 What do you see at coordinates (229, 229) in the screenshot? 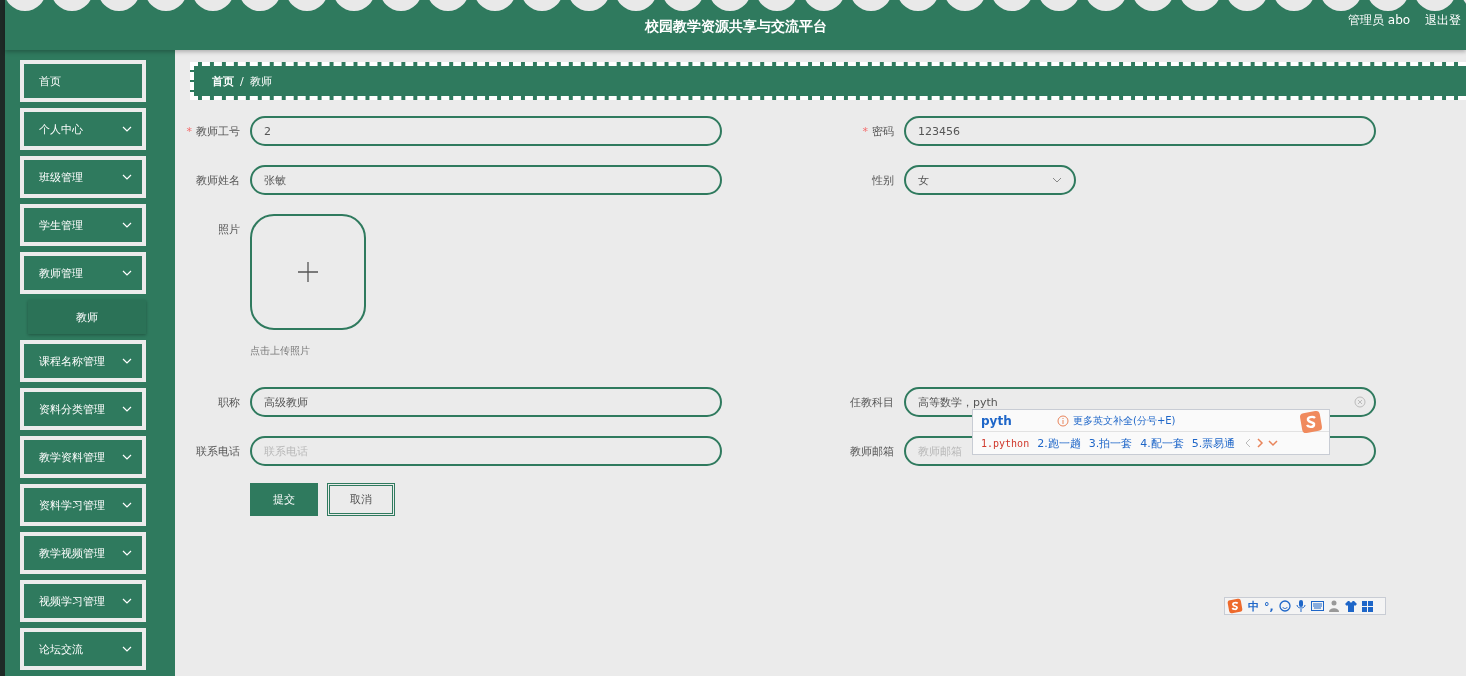
I see `field-label: 照片` at bounding box center [229, 229].